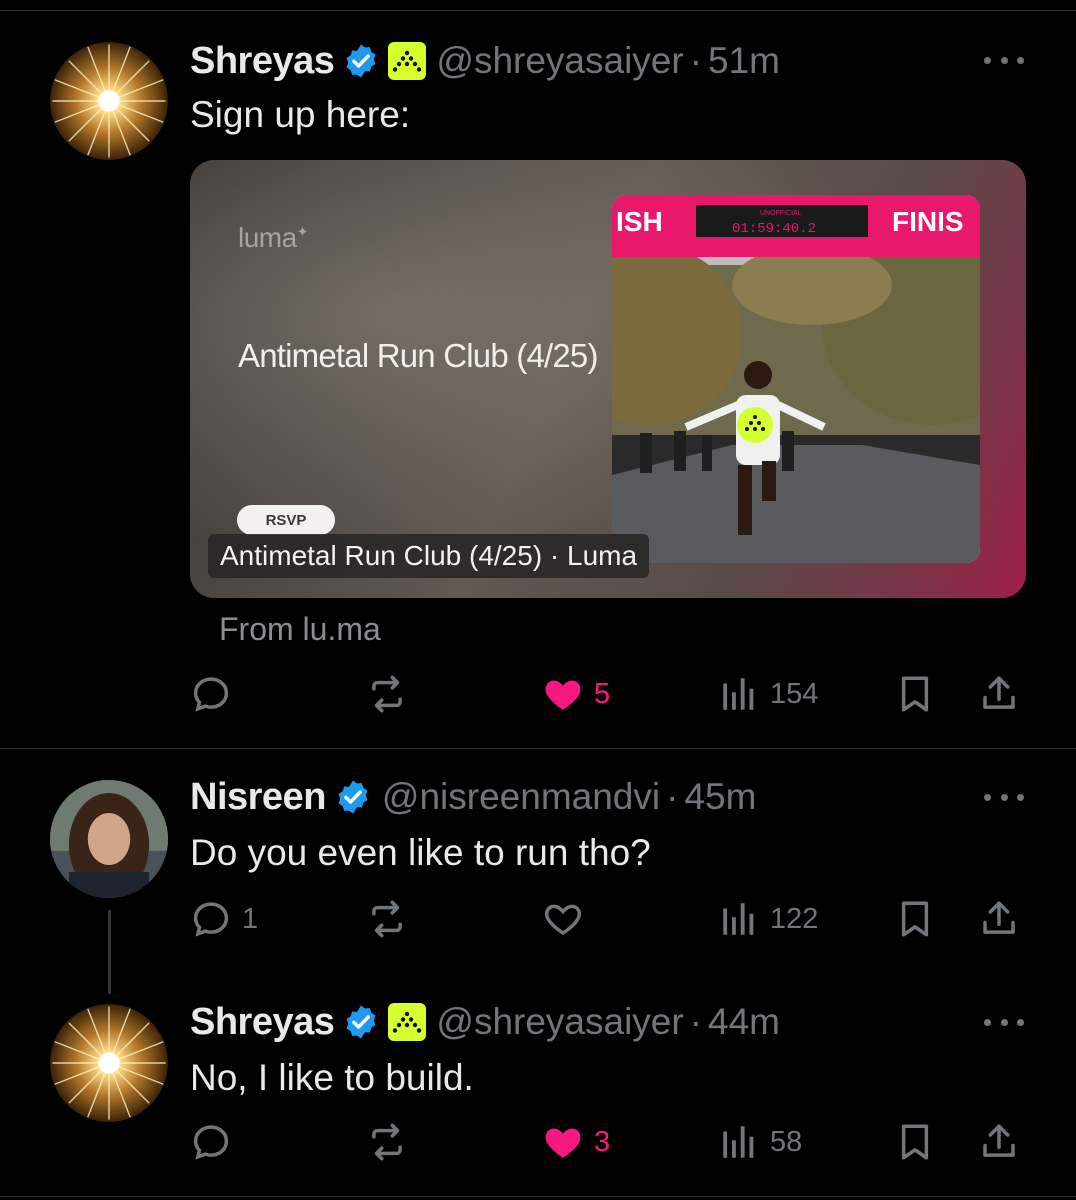  Describe the element at coordinates (300, 114) in the screenshot. I see `tweet-text: Sign up here:` at that location.